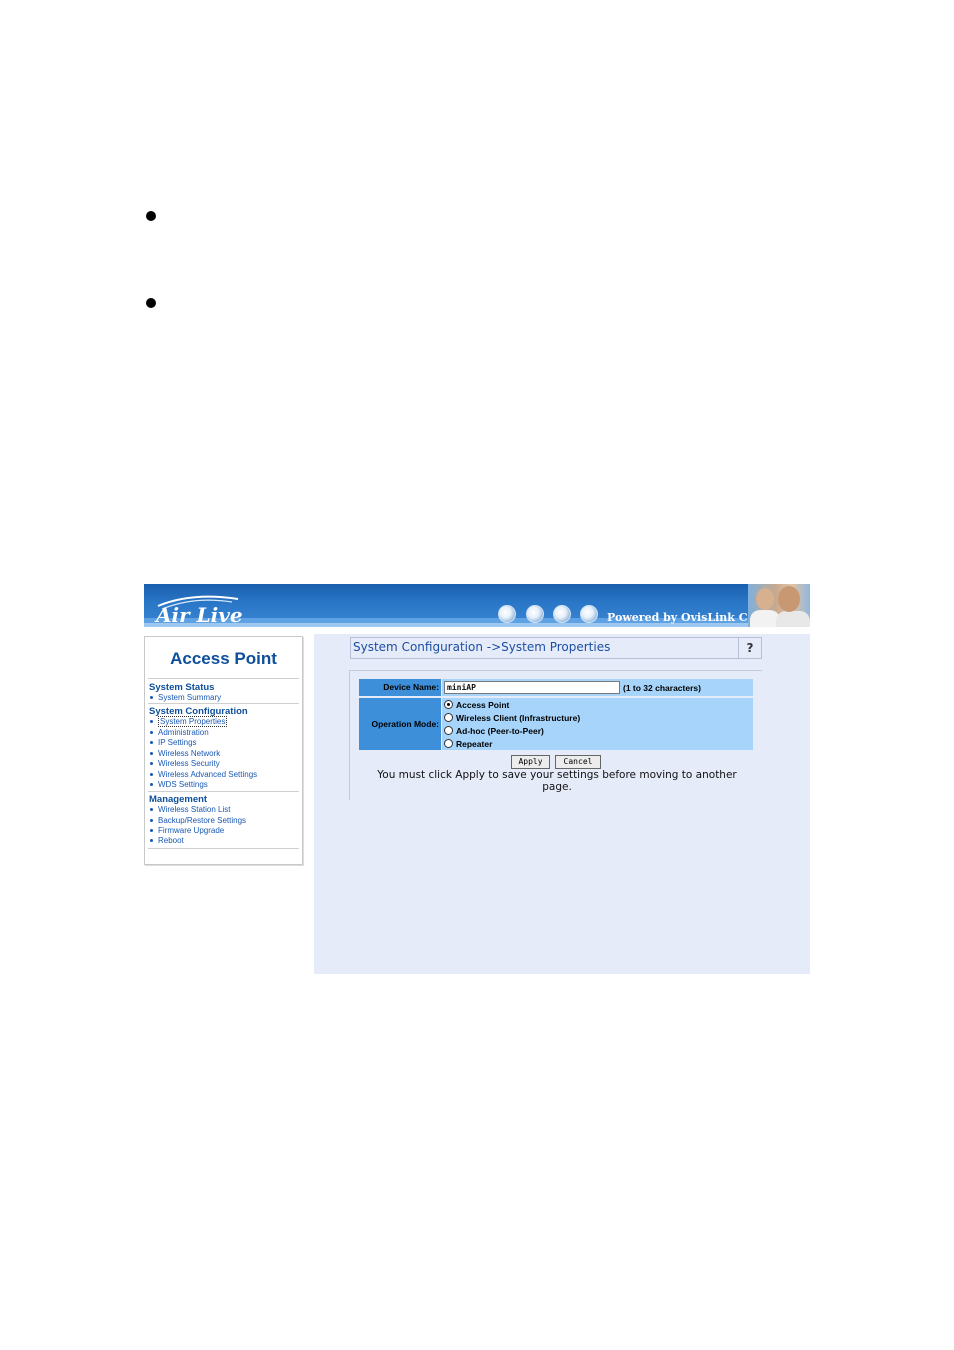 The width and height of the screenshot is (954, 1350). What do you see at coordinates (203, 774) in the screenshot?
I see `sidebar-item-wireless-advanced-settings: Wireless Advanced Settings` at bounding box center [203, 774].